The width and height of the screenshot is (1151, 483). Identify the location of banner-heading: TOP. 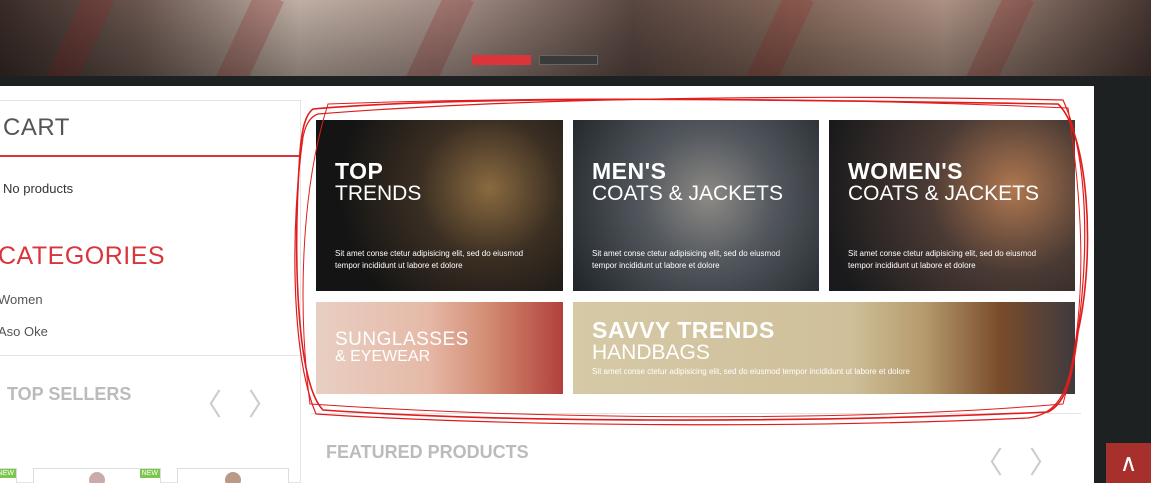
(359, 171).